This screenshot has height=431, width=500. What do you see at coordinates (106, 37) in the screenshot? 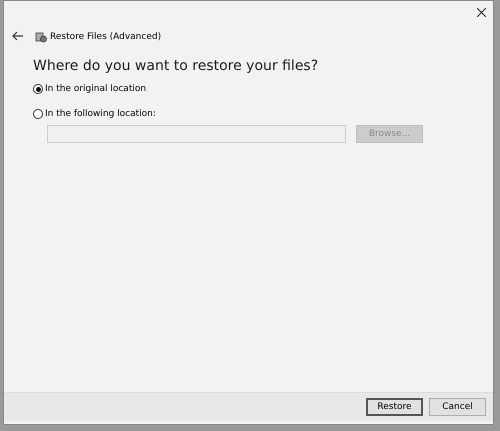
I see `page-title: Restore Files (Advanced)` at bounding box center [106, 37].